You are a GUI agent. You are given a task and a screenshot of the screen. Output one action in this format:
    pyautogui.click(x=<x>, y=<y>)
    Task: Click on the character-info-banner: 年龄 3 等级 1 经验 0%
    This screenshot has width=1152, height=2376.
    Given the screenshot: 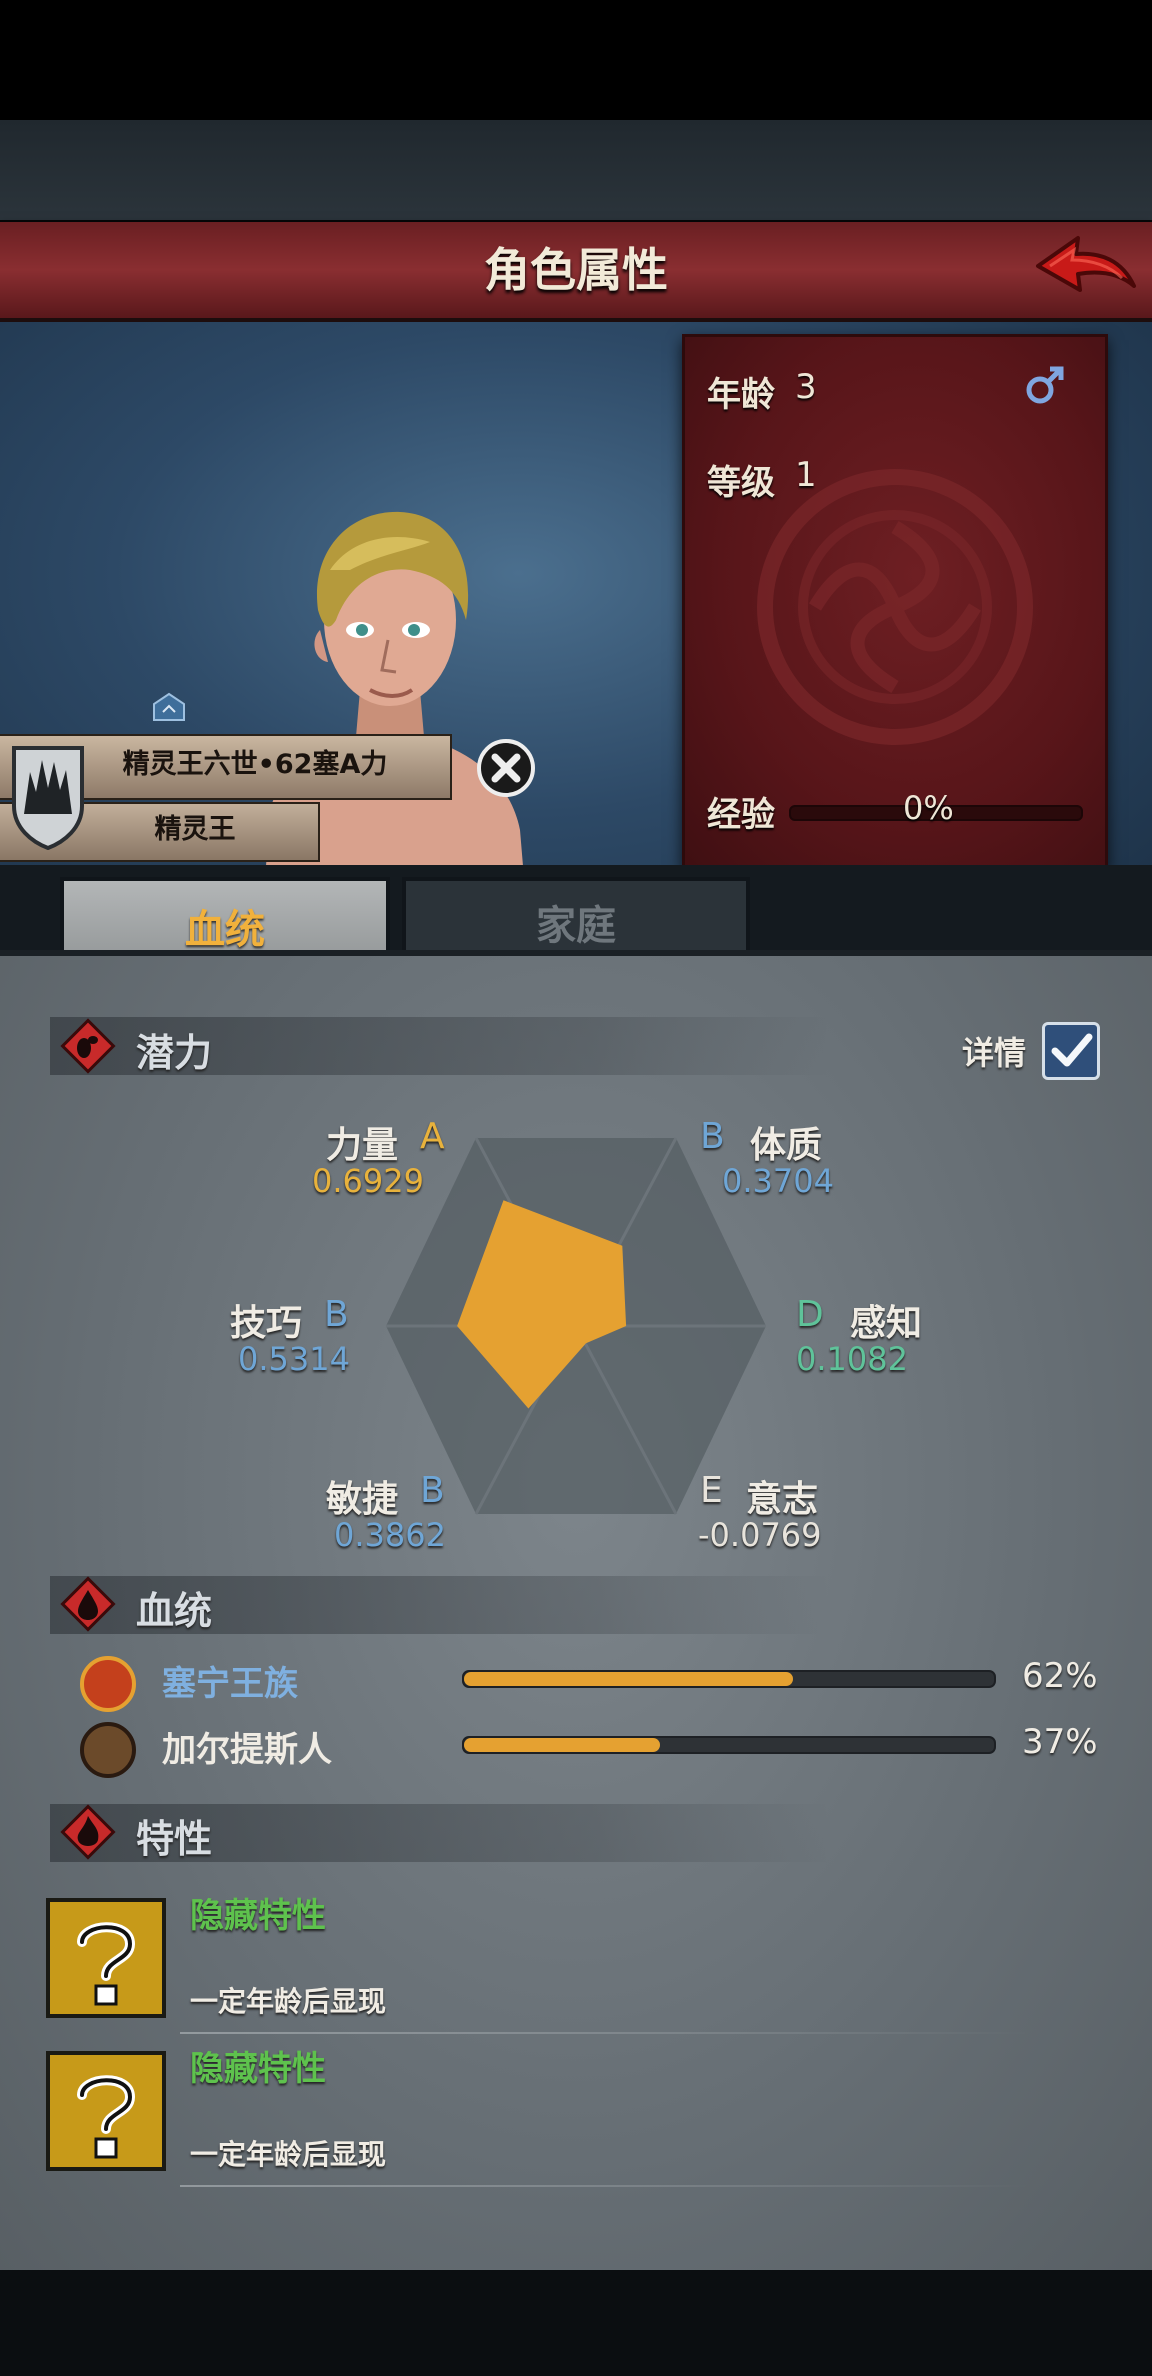 What is the action you would take?
    pyautogui.click(x=895, y=601)
    